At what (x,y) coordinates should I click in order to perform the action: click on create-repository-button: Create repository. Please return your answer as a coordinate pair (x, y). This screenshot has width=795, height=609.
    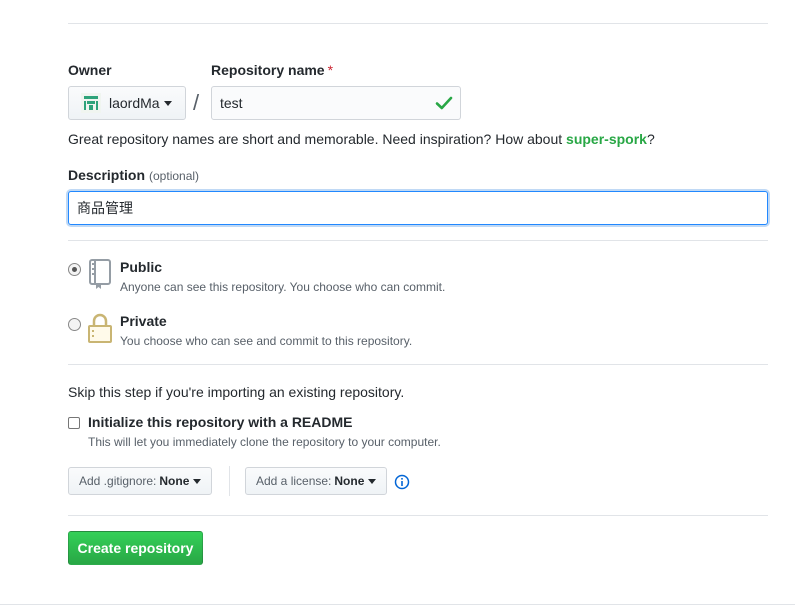
    Looking at the image, I should click on (135, 548).